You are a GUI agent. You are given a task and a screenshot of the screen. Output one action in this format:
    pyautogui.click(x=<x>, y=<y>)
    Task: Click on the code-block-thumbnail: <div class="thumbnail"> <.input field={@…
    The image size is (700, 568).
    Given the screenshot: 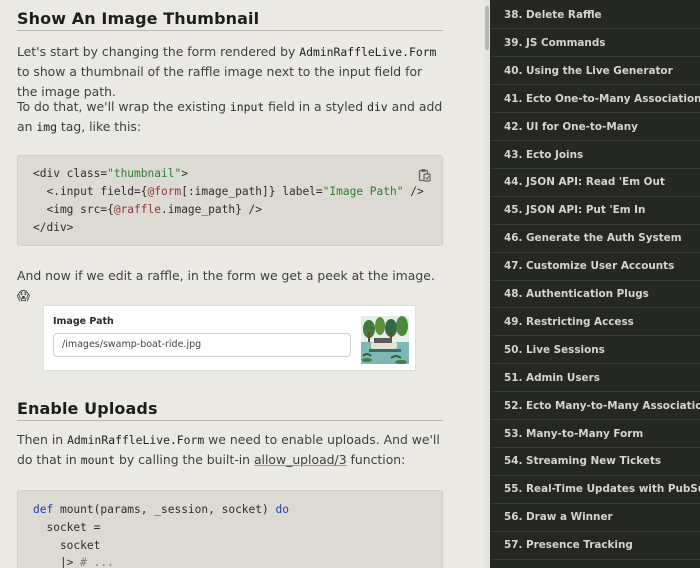 What is the action you would take?
    pyautogui.click(x=230, y=200)
    